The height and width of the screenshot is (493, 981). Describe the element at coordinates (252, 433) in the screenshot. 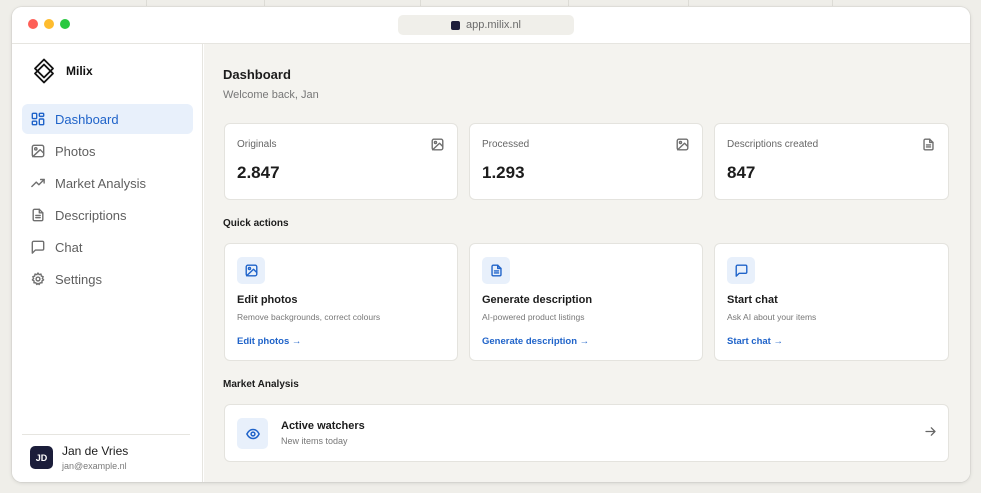

I see `eye-icon` at that location.